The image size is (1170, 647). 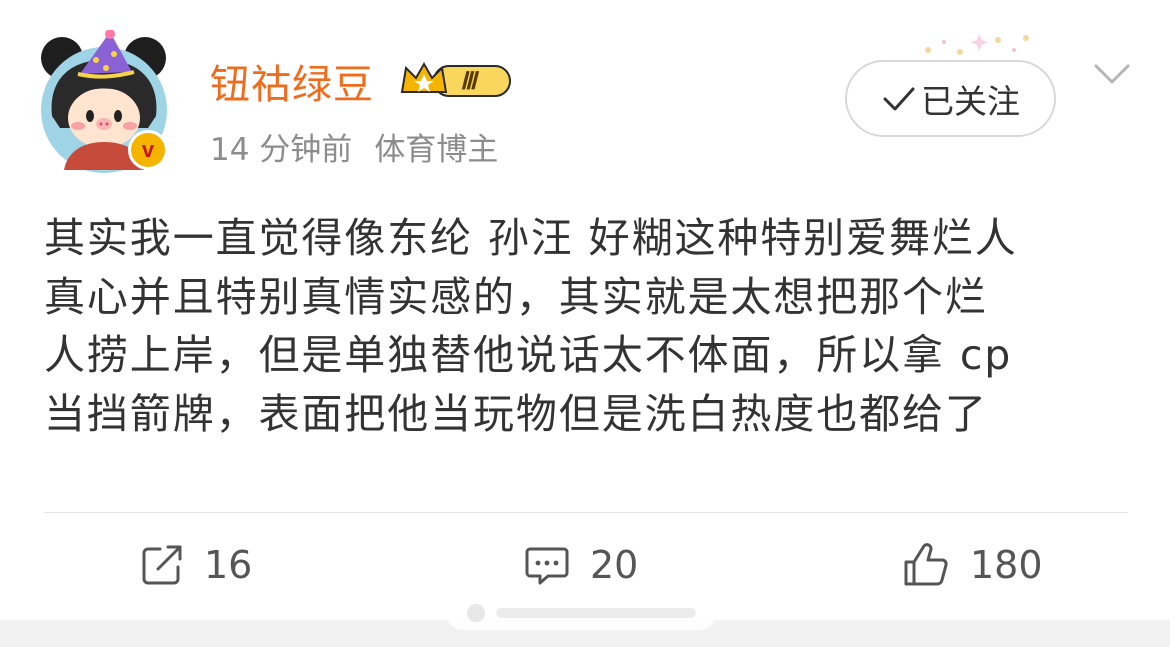 I want to click on post-line: 真心并且特别真情实感的，其实就是太想把那个烂, so click(x=516, y=296).